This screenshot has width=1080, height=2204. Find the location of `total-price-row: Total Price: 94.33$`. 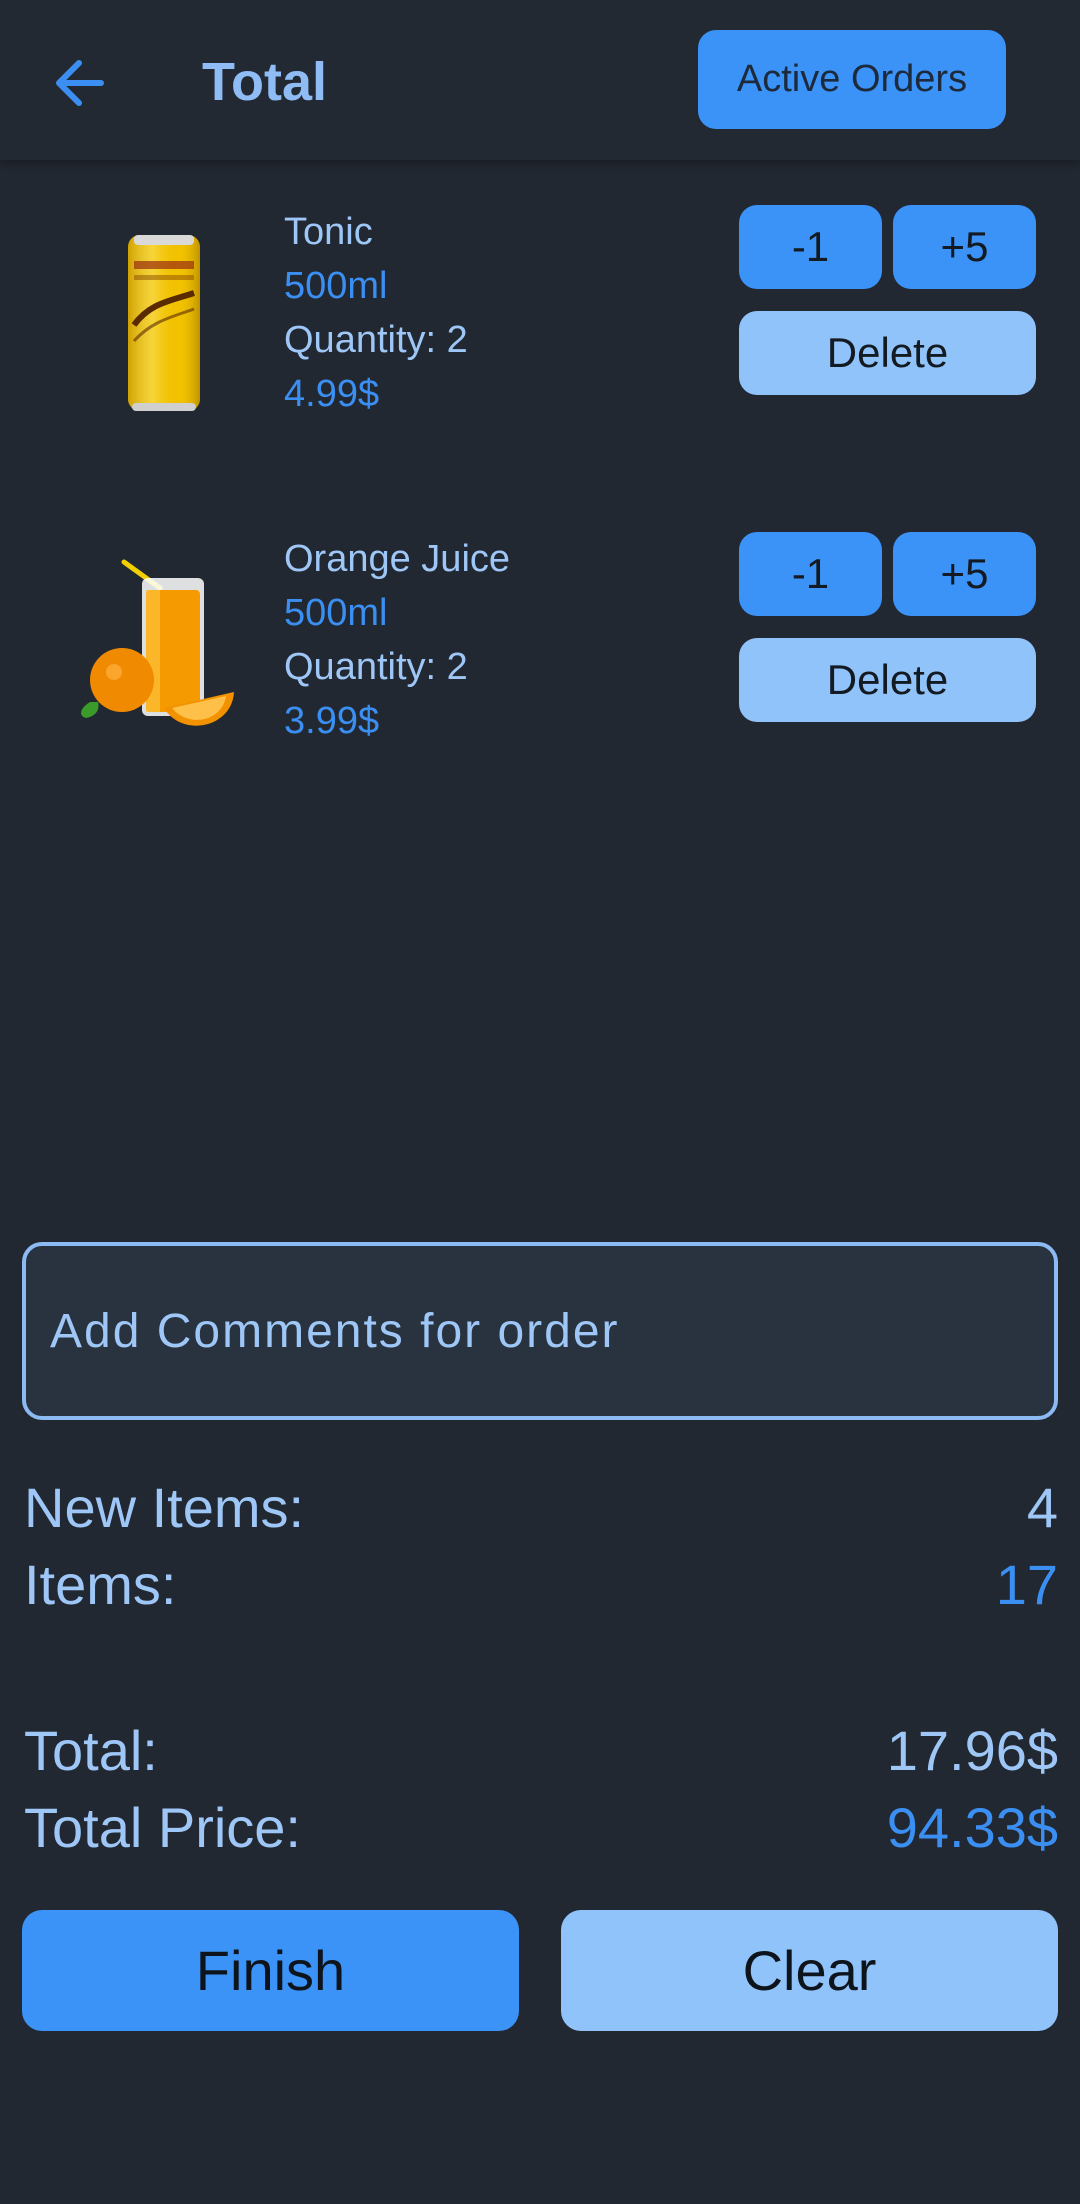

total-price-row: Total Price: 94.33$ is located at coordinates (541, 1828).